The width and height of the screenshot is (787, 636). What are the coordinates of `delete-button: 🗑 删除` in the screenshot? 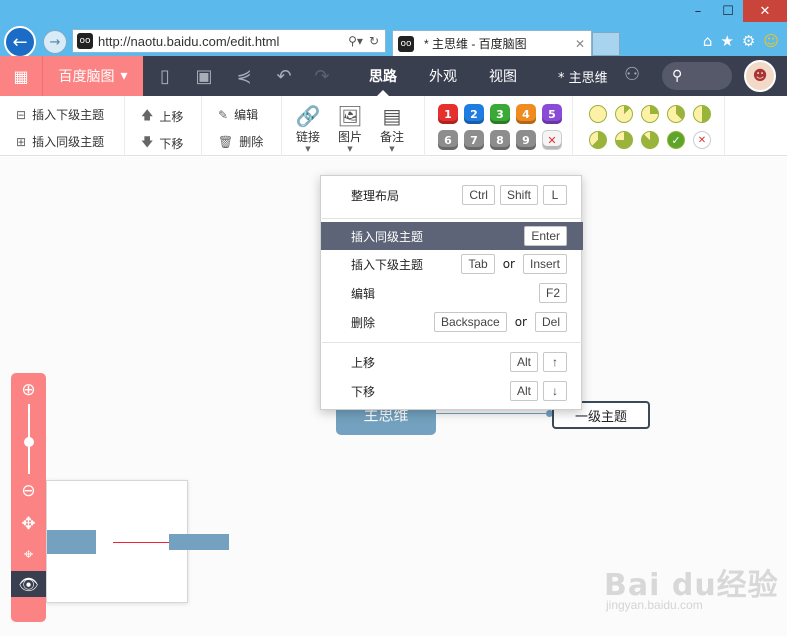 It's located at (240, 141).